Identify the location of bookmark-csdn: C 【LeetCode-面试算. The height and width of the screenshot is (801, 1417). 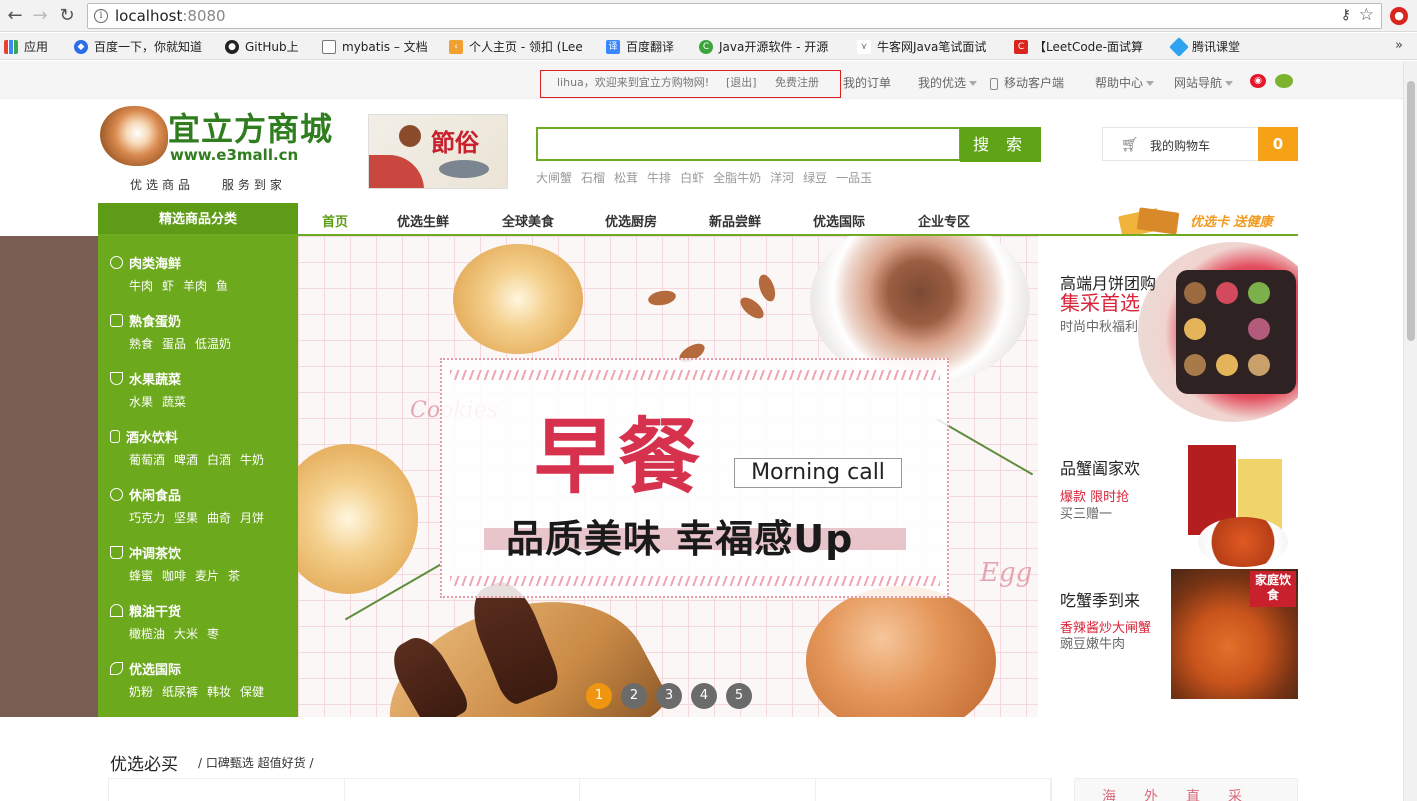
(1078, 46).